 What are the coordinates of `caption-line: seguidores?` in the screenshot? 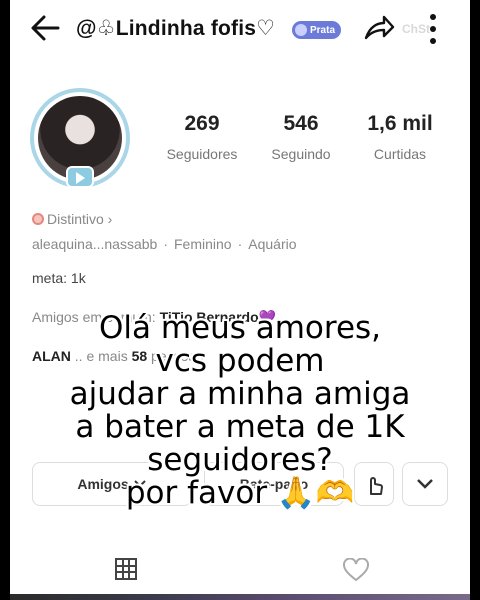 It's located at (240, 460).